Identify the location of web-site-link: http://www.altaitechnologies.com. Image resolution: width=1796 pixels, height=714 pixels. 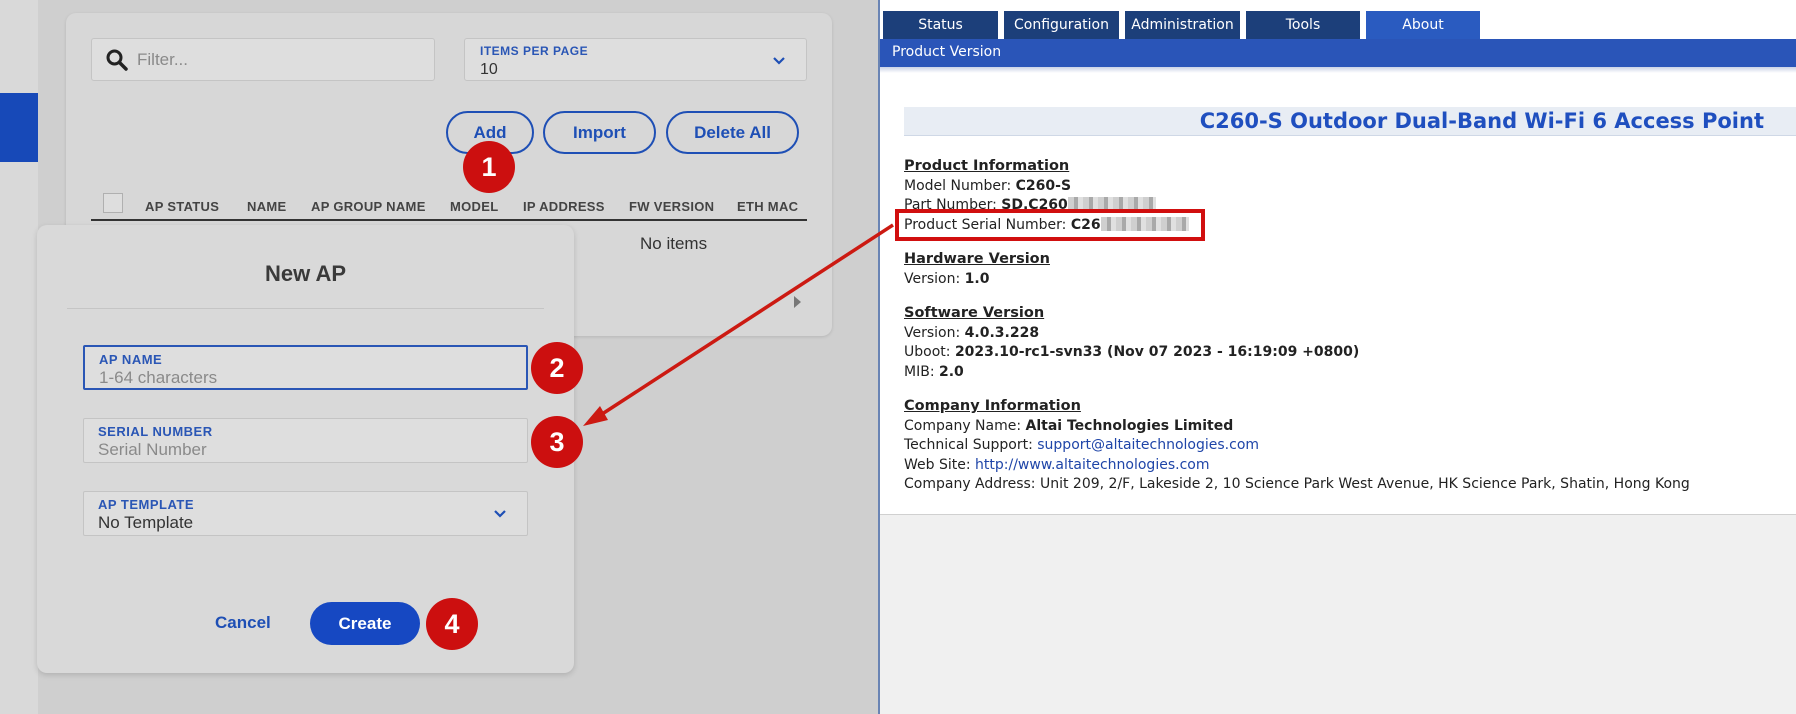
(1092, 465).